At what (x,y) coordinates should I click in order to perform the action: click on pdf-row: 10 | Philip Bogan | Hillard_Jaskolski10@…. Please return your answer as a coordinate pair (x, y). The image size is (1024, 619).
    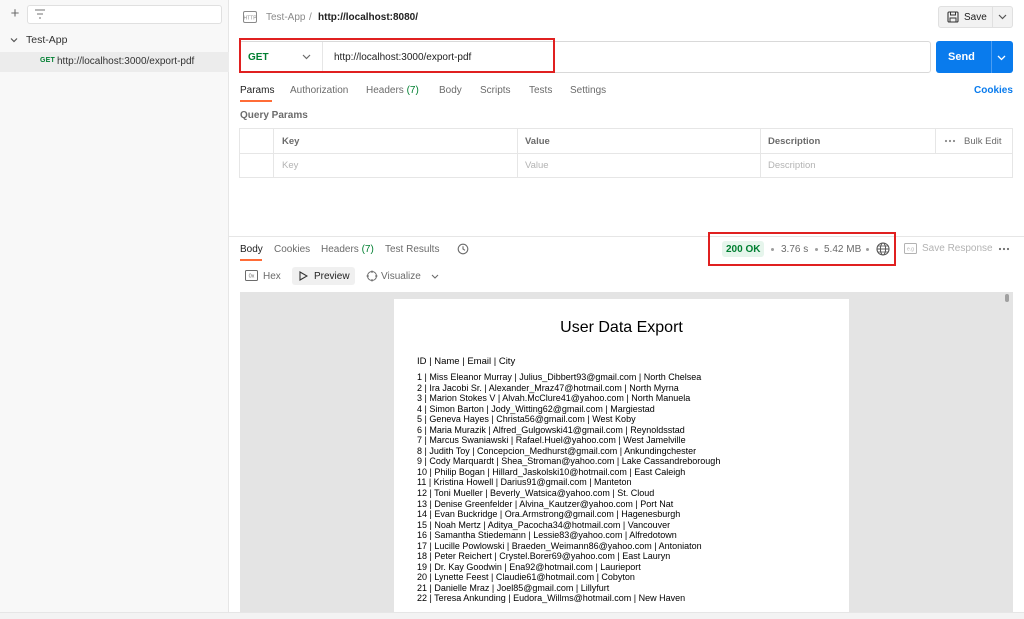
    Looking at the image, I should click on (551, 471).